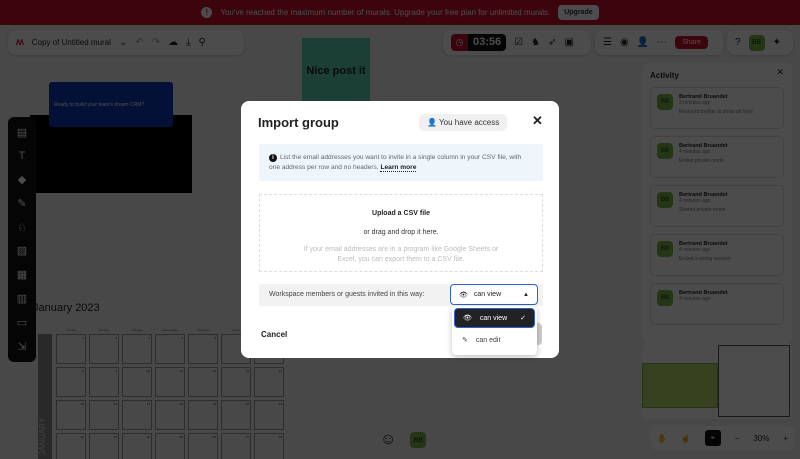 This screenshot has height=459, width=800. Describe the element at coordinates (22, 250) in the screenshot. I see `image-icon: ▨` at that location.